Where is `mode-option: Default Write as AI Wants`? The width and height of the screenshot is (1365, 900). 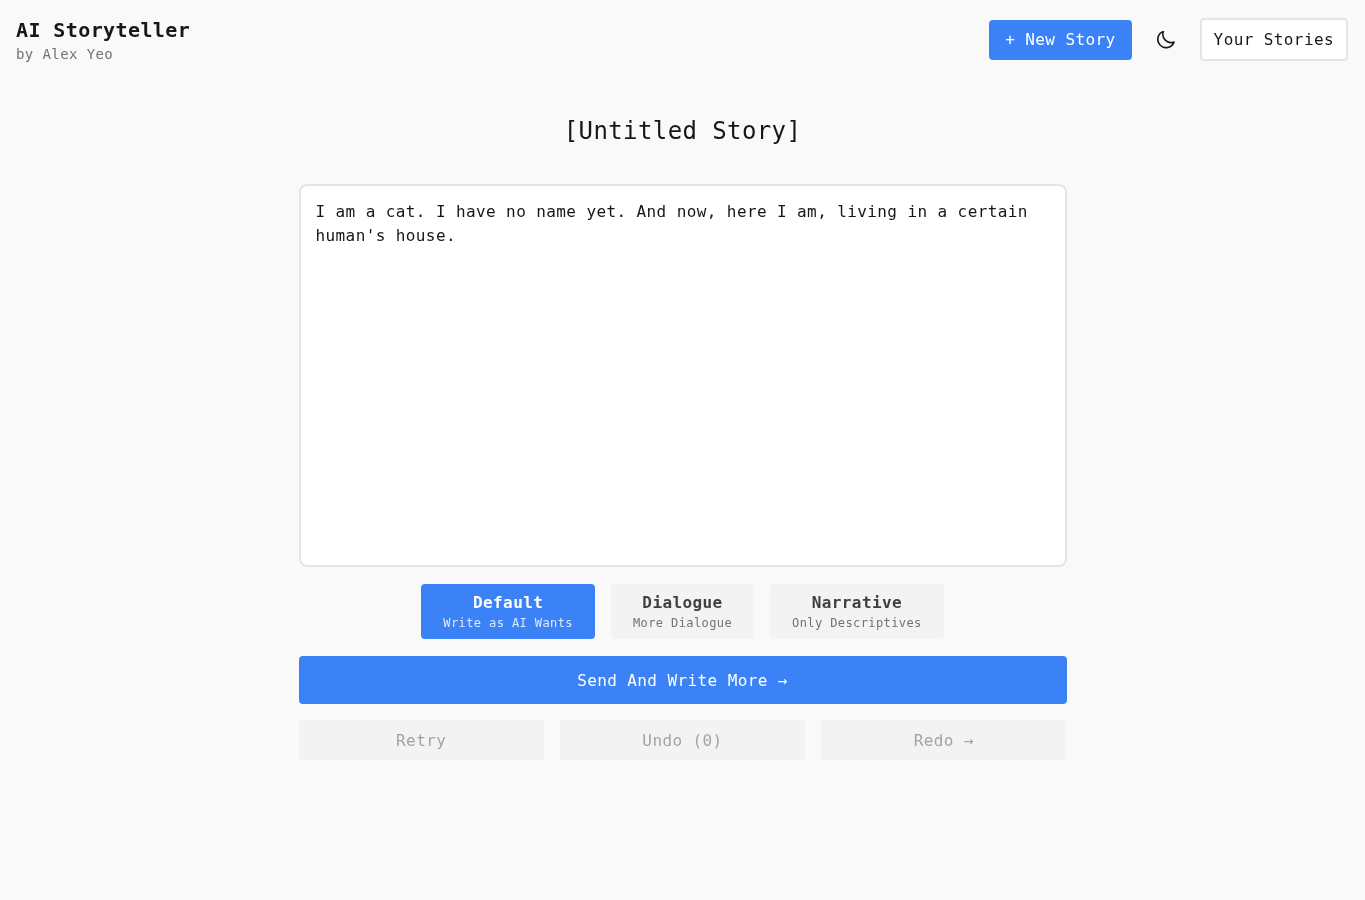
mode-option: Default Write as AI Wants is located at coordinates (508, 611).